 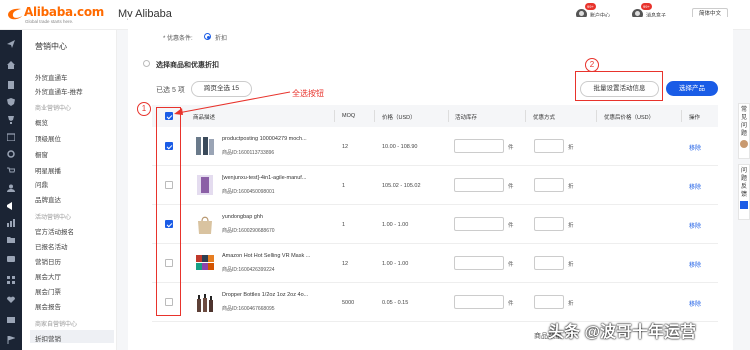 I want to click on user-icon, so click(x=11, y=188).